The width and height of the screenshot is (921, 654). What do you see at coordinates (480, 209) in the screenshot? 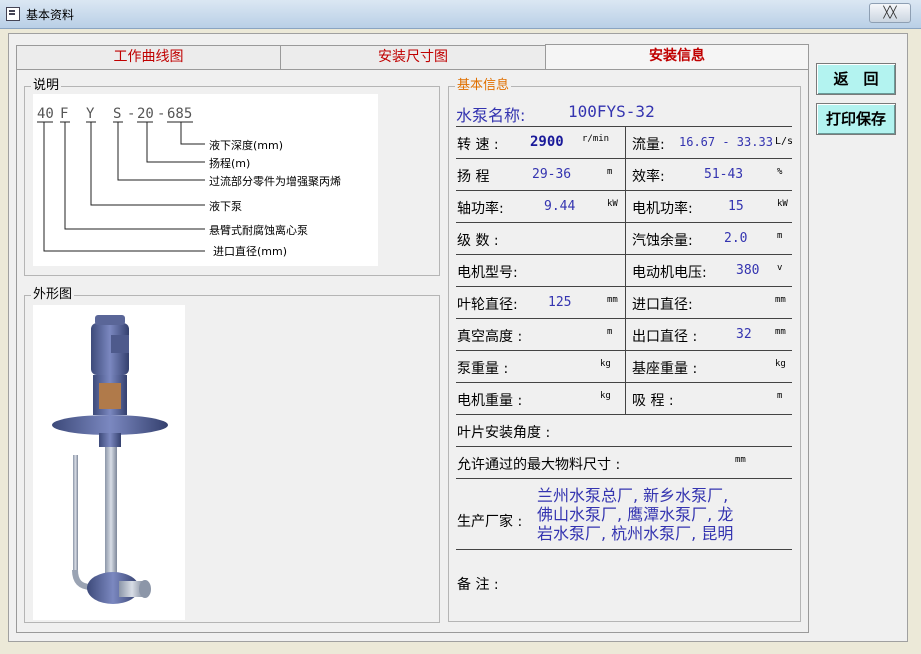
I see `shaft-power-label: 轴功率:` at bounding box center [480, 209].